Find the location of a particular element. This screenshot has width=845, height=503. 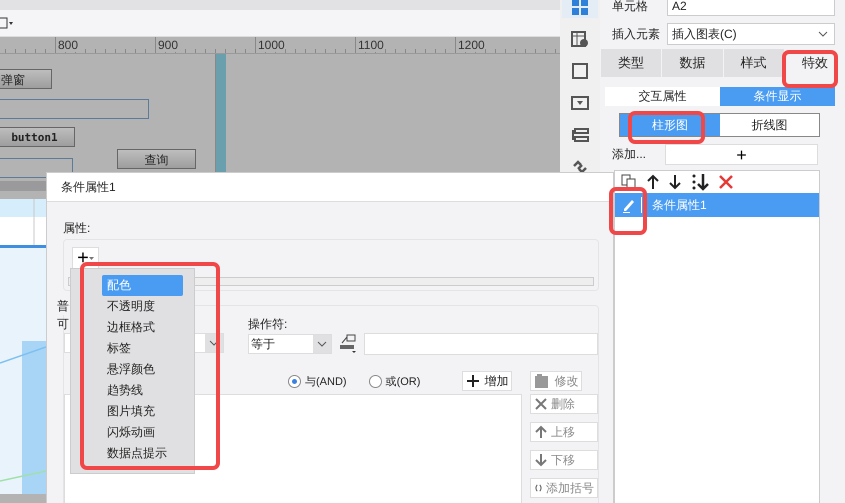

add-button: 增加 is located at coordinates (487, 381).